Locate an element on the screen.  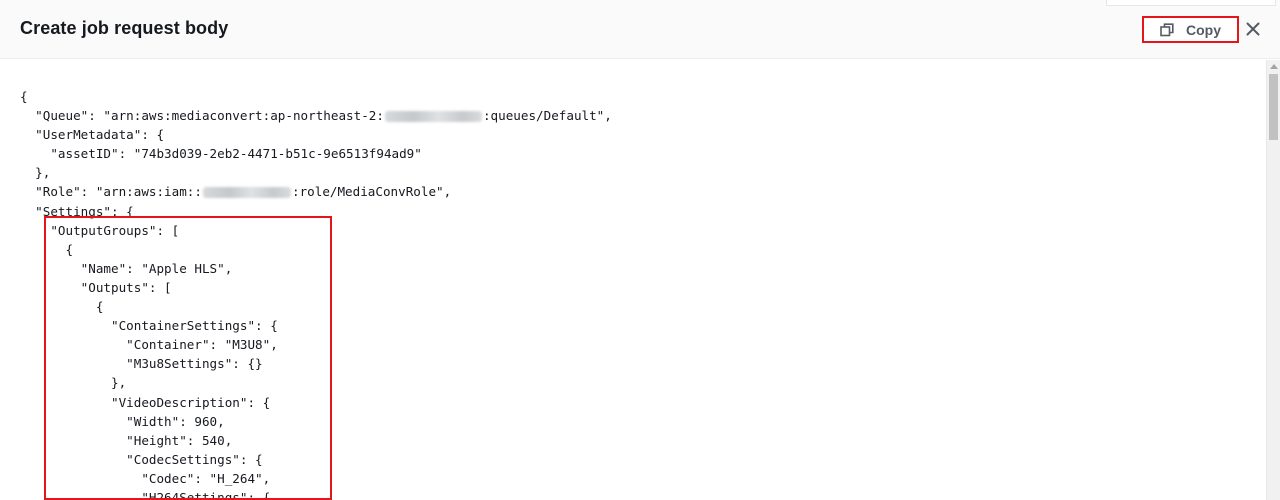
close-icon is located at coordinates (1253, 29).